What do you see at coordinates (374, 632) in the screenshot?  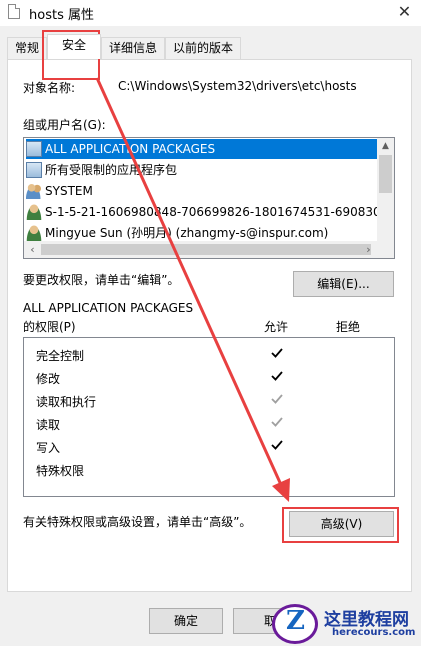 I see `watermark-url: herecours.com` at bounding box center [374, 632].